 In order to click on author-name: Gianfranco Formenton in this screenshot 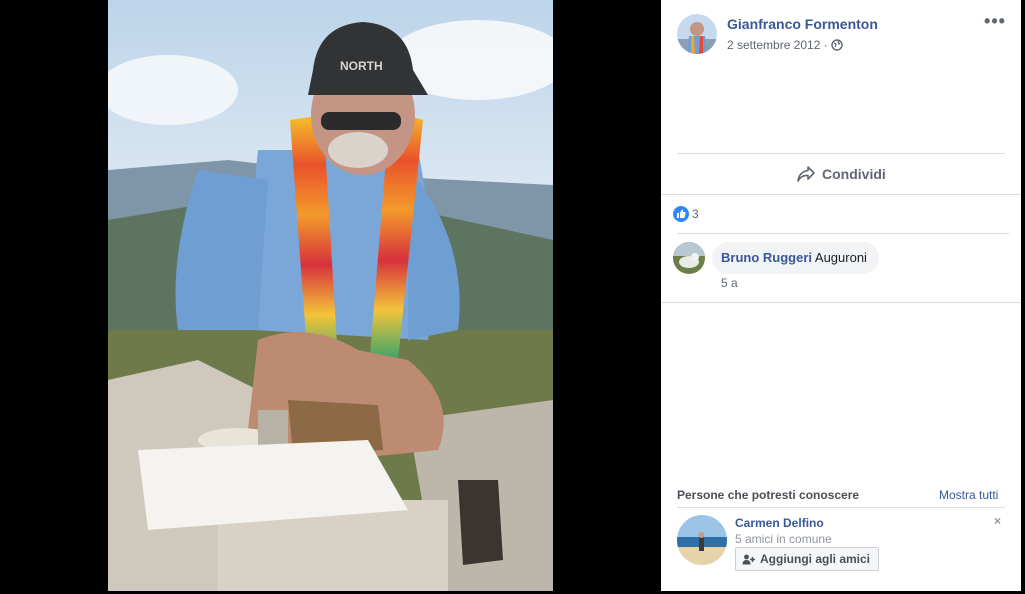, I will do `click(802, 24)`.